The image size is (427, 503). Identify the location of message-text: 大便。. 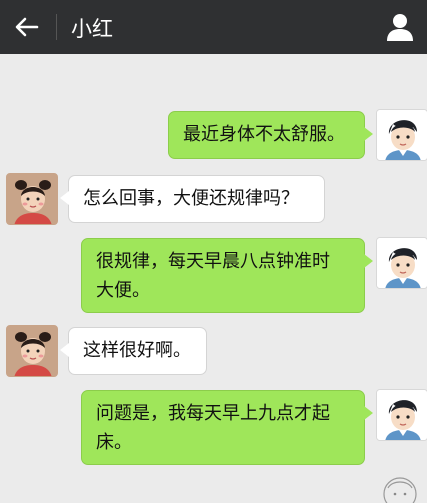
(123, 290).